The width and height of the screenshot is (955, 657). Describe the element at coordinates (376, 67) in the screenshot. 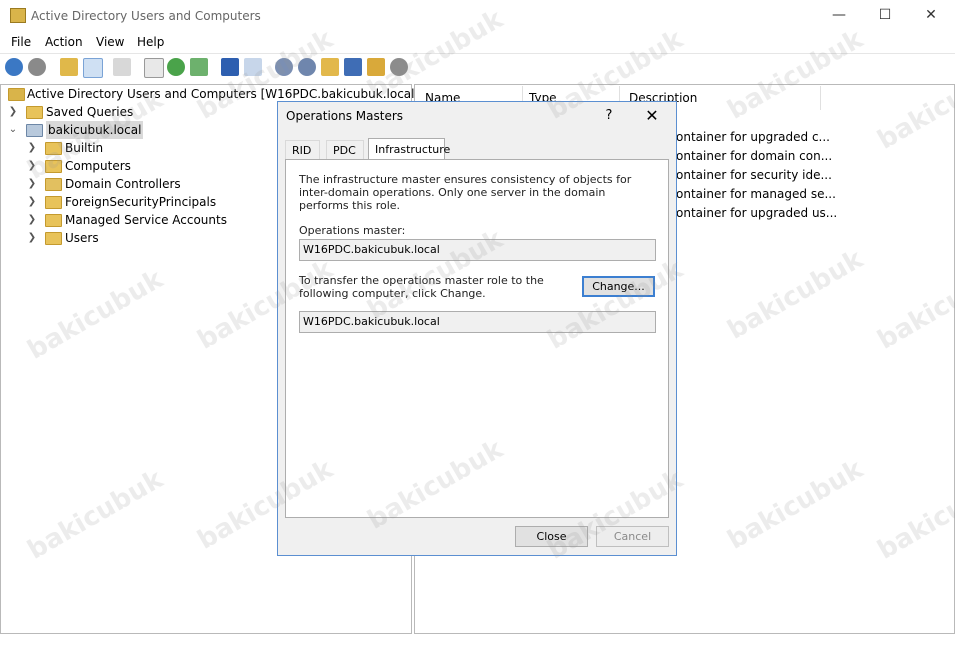

I see `find-icon` at that location.